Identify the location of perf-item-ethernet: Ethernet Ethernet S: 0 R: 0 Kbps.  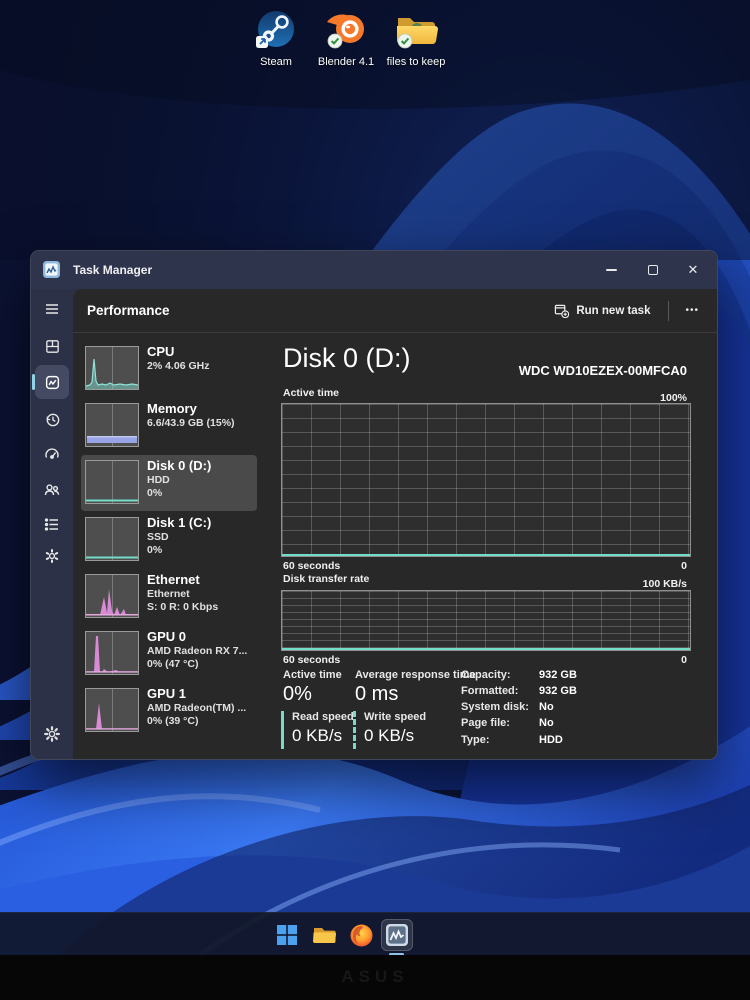
(172, 597).